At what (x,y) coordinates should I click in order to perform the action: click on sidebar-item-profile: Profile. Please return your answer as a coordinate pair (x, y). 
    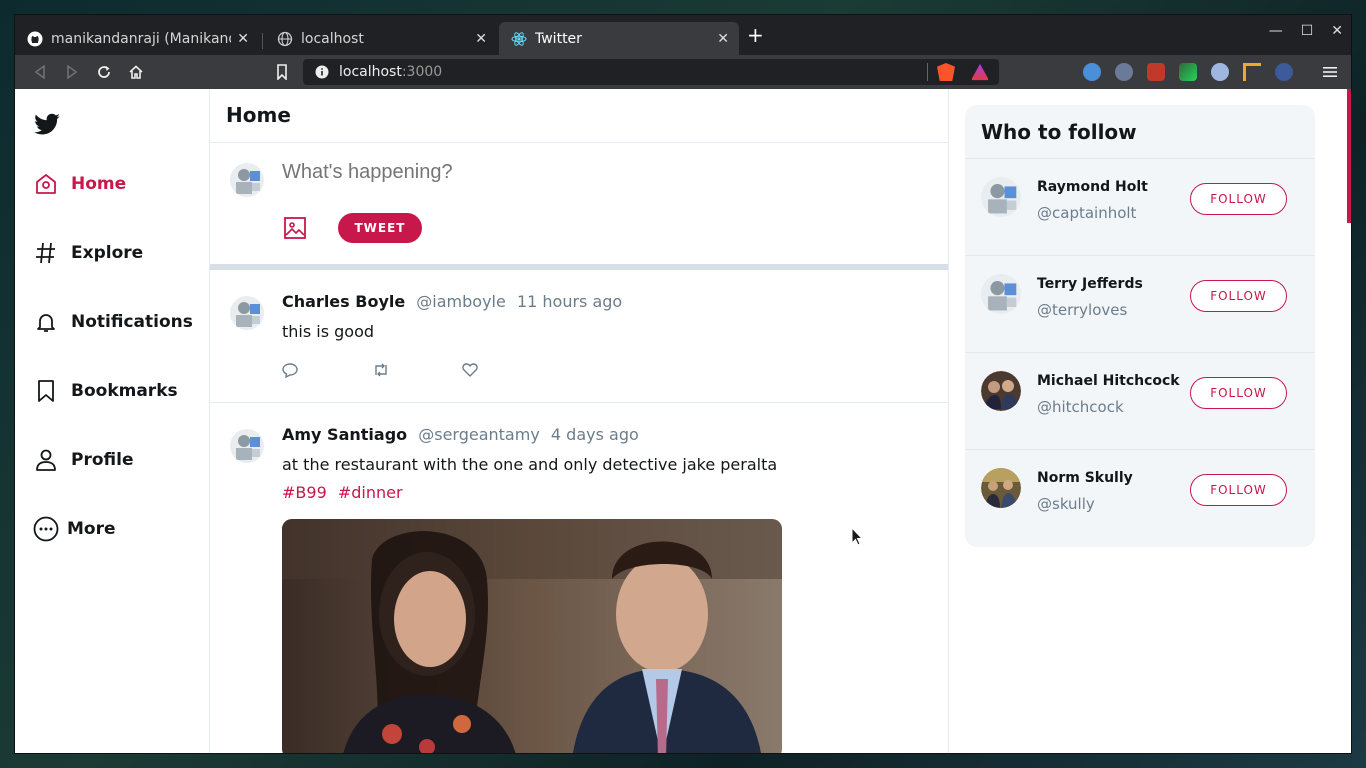
    Looking at the image, I should click on (83, 460).